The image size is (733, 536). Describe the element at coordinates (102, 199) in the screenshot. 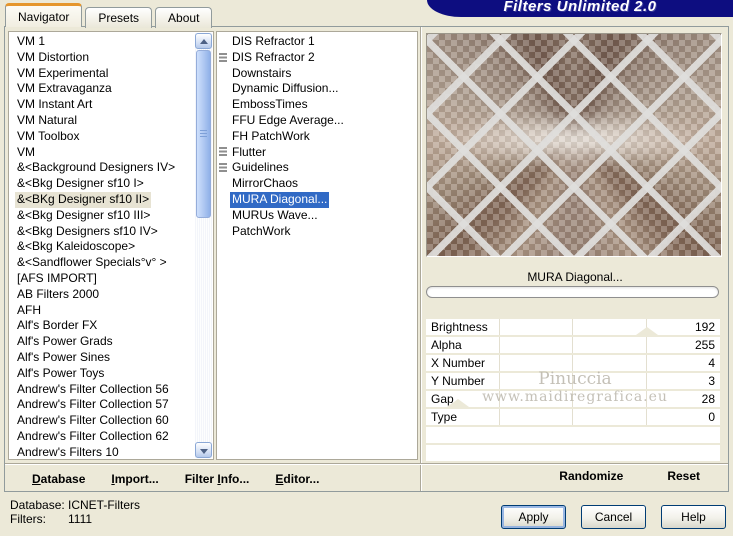

I see `category-item: &<BKg Designer sf10 II>` at that location.